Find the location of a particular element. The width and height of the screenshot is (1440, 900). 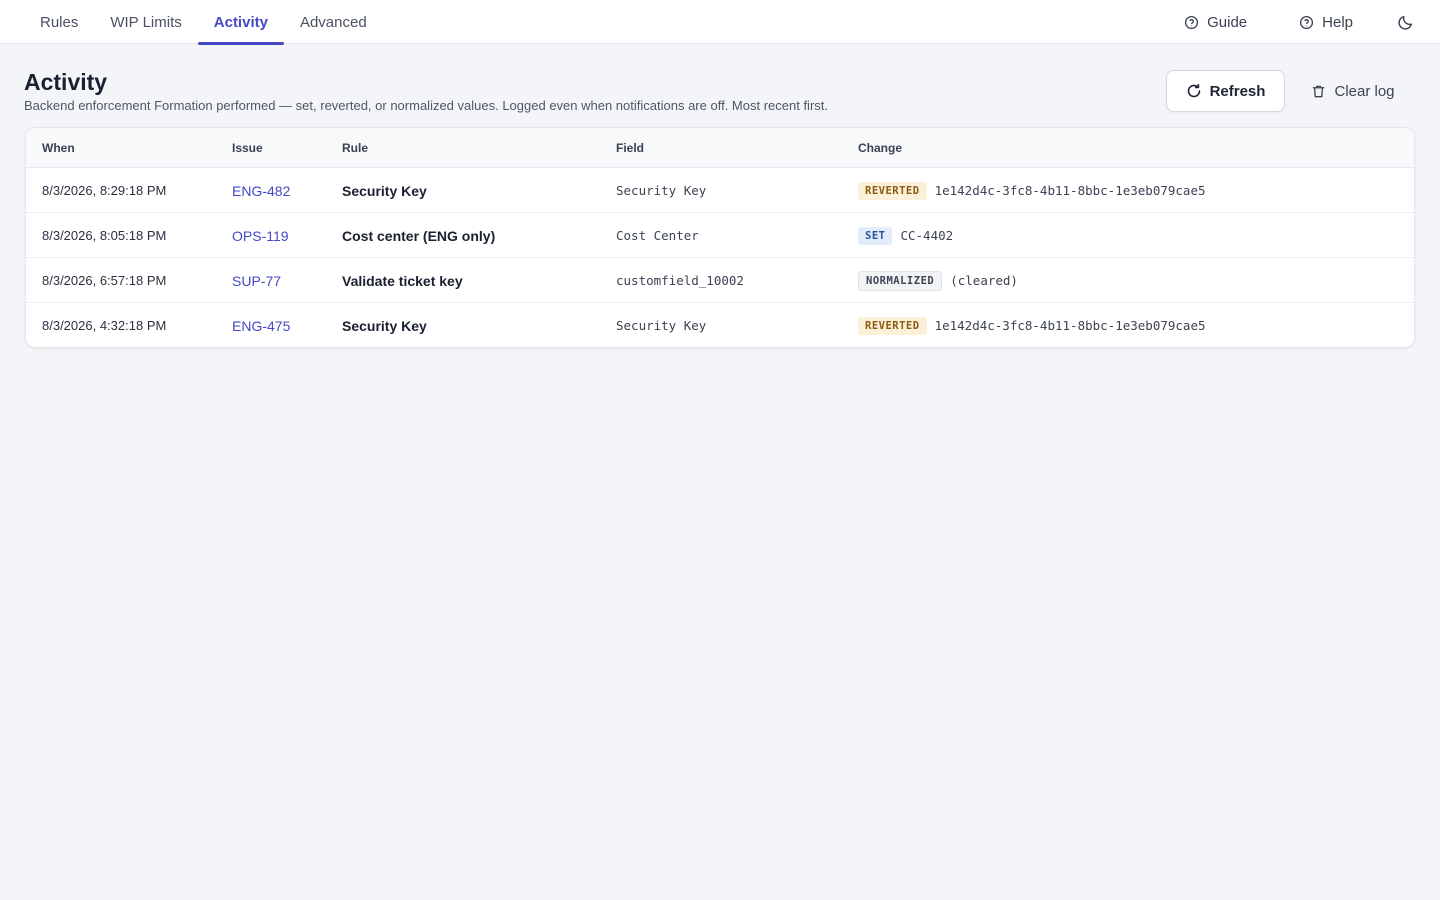

when-cell: 8/3/2026, 6:57:18 PM is located at coordinates (104, 280).